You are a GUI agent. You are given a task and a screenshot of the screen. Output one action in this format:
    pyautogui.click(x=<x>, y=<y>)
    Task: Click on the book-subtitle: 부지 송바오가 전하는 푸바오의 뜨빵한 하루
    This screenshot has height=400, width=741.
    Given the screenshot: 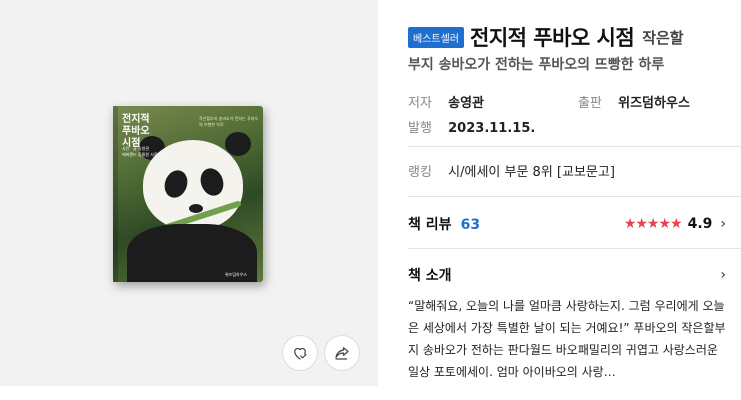 What is the action you would take?
    pyautogui.click(x=536, y=65)
    